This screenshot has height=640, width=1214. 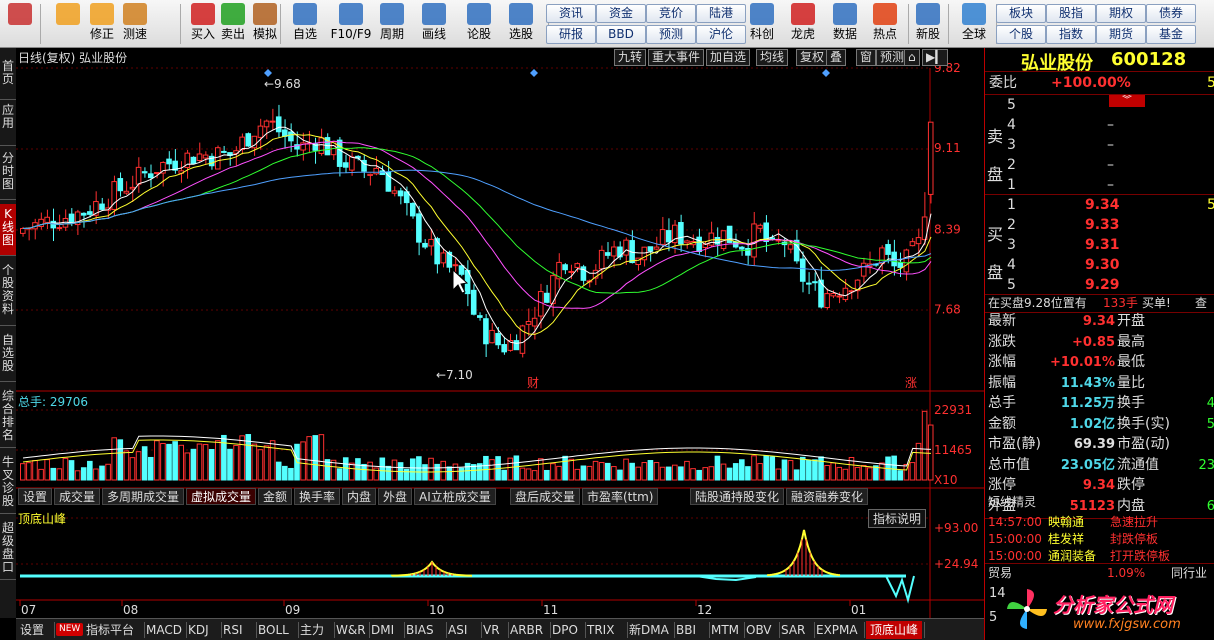 What do you see at coordinates (621, 34) in the screenshot?
I see `quick-button: BBD` at bounding box center [621, 34].